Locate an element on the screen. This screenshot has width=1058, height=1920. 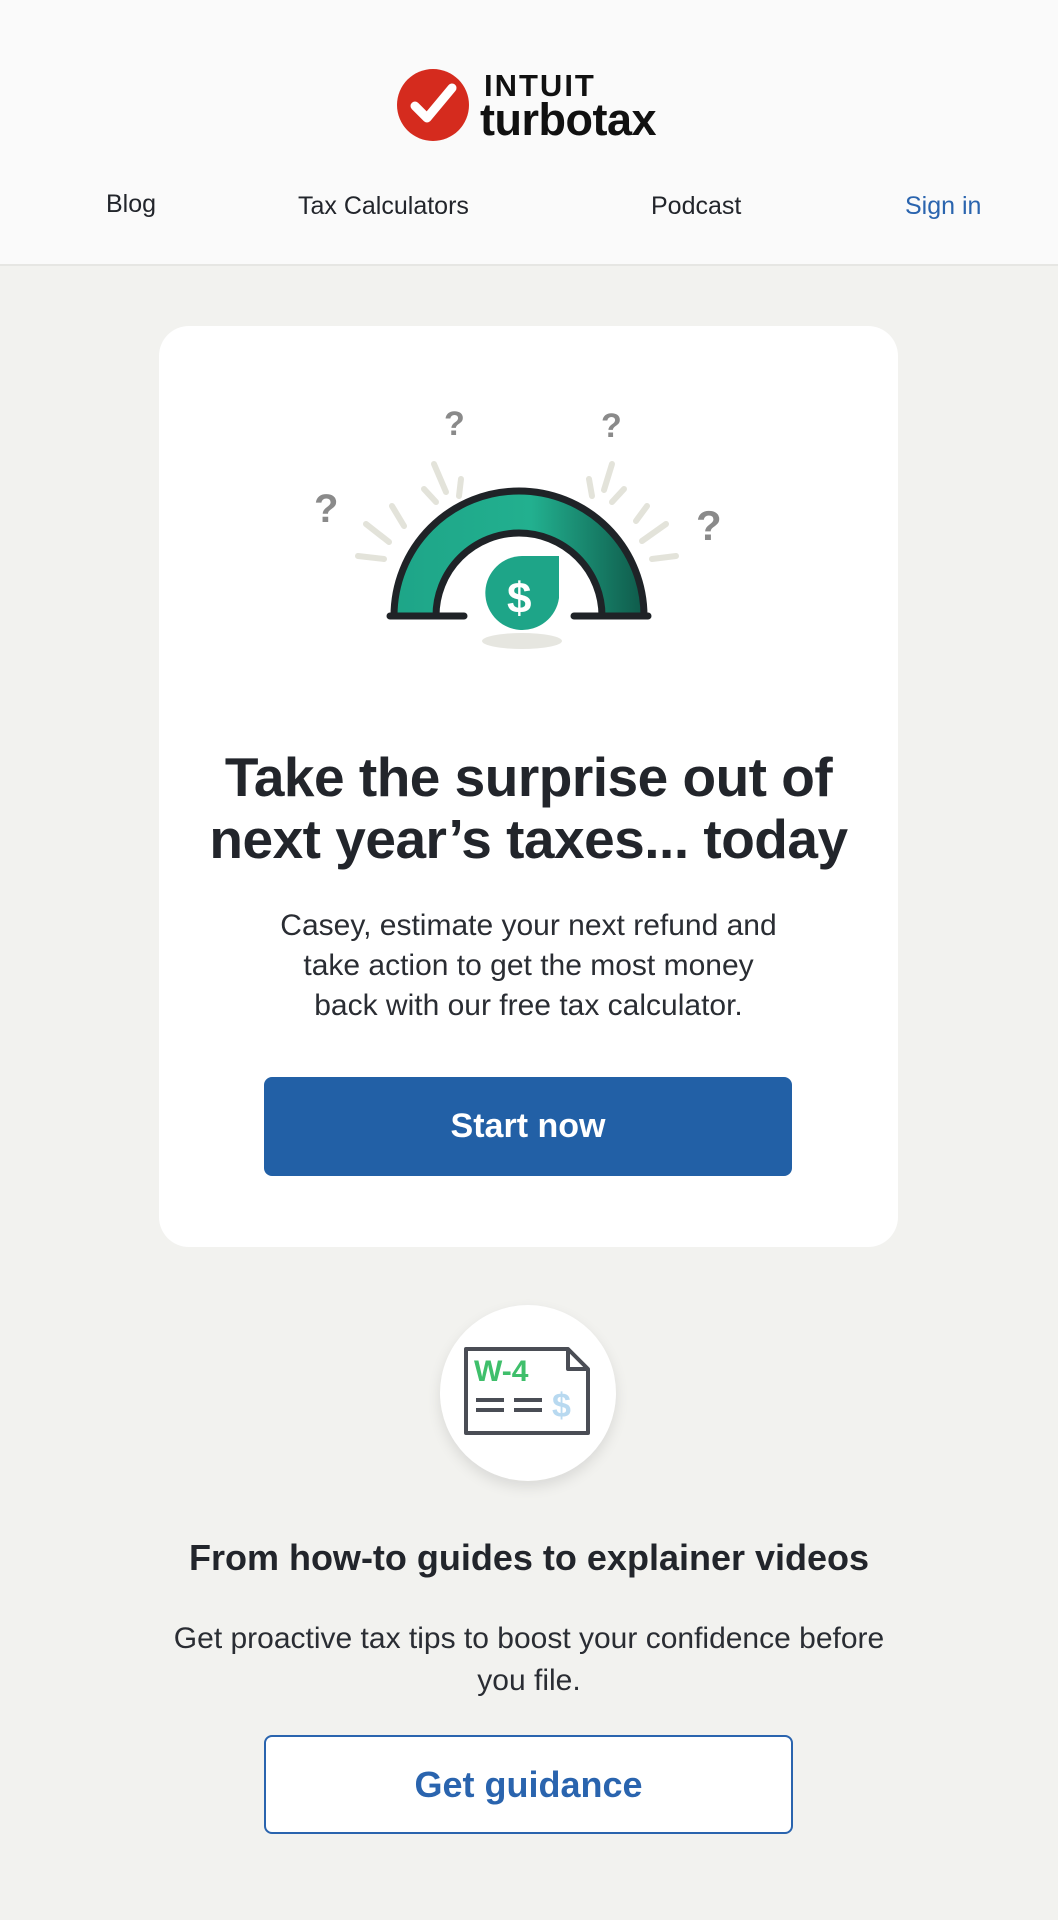
turbotax-logo: INTUIT turbotax is located at coordinates (531, 106).